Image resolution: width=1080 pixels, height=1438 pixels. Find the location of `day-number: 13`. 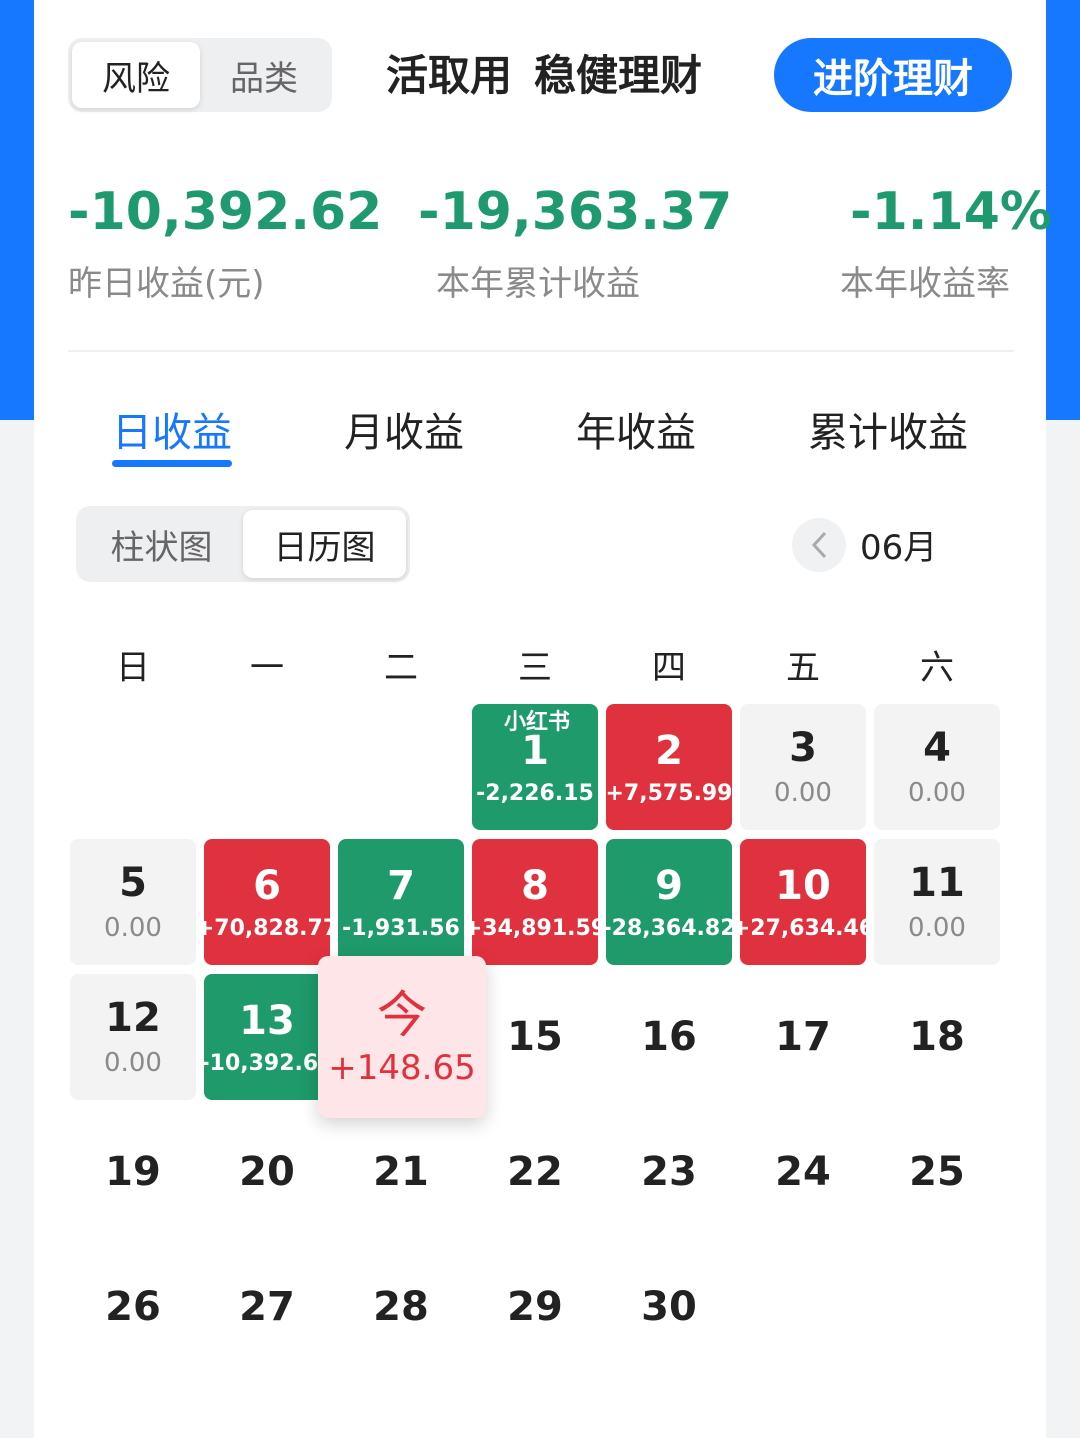

day-number: 13 is located at coordinates (267, 1020).